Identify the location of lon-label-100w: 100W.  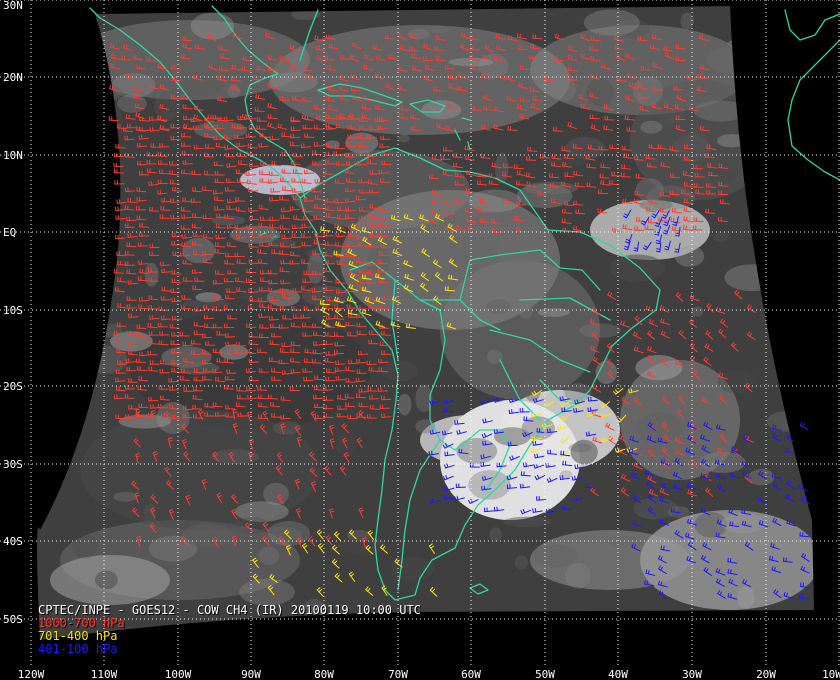
(178, 674).